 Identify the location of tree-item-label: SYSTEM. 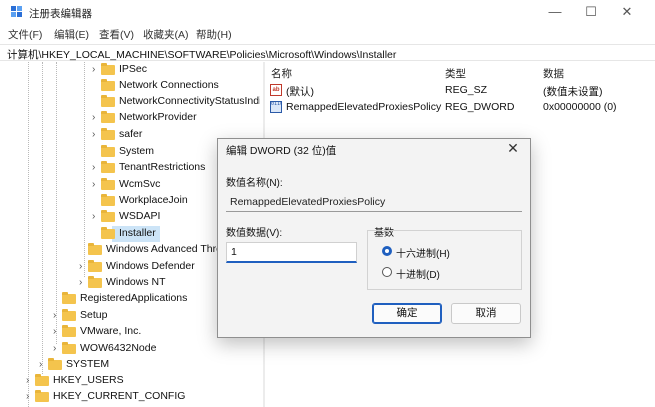
(88, 364).